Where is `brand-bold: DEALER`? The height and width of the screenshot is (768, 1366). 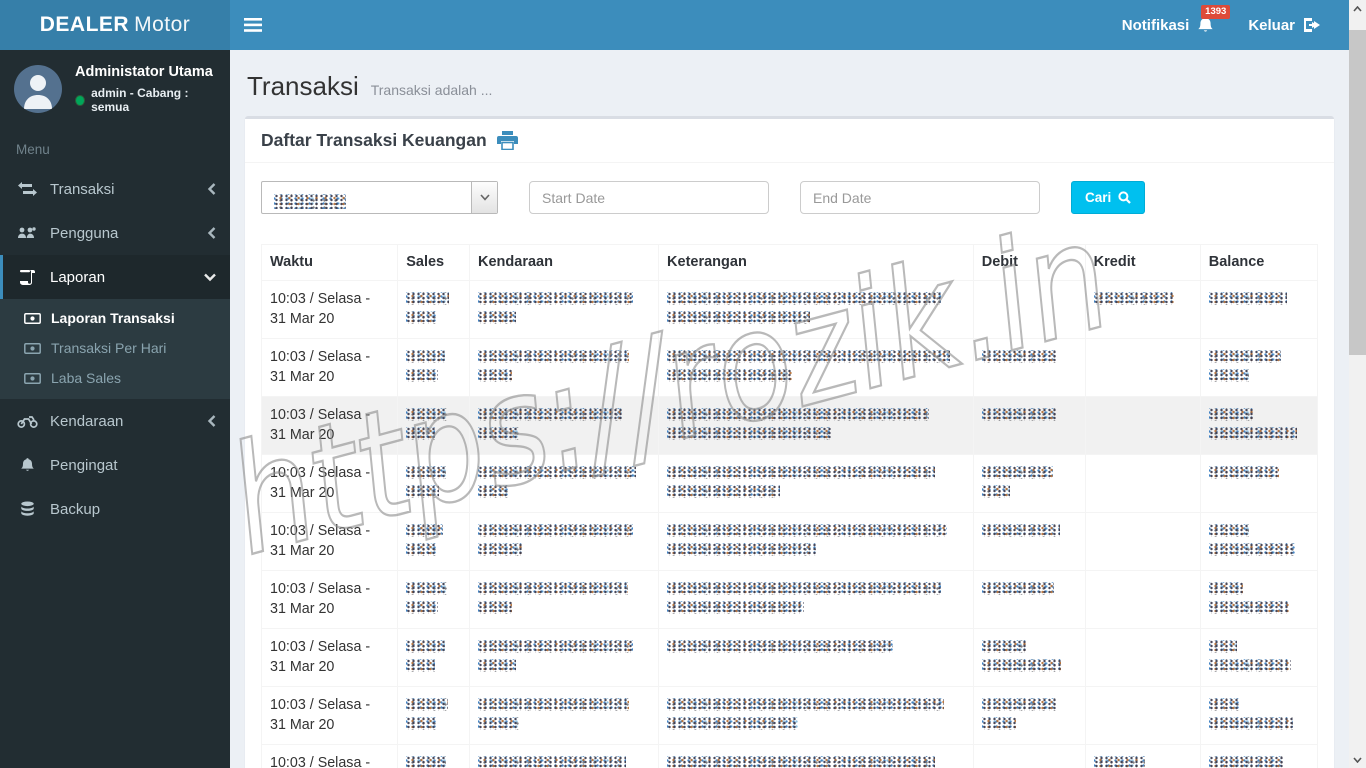
brand-bold: DEALER is located at coordinates (84, 24).